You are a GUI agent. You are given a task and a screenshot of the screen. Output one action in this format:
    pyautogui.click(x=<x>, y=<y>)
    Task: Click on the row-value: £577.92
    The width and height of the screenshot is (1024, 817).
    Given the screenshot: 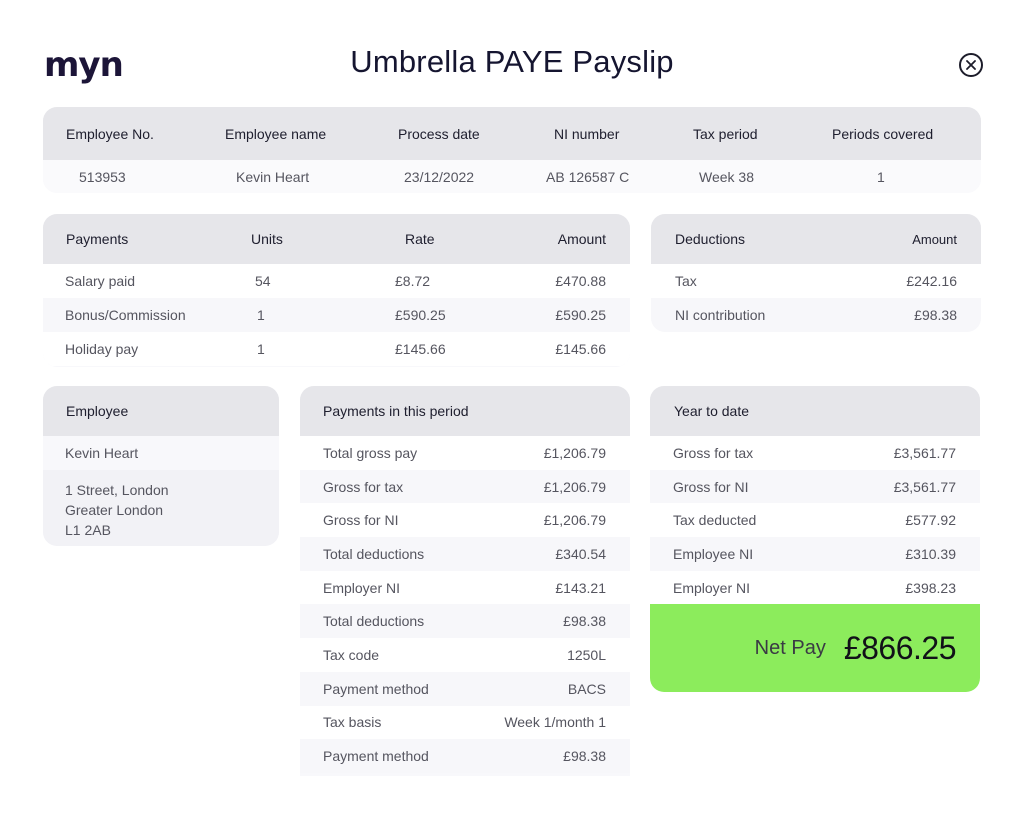 What is the action you would take?
    pyautogui.click(x=930, y=520)
    